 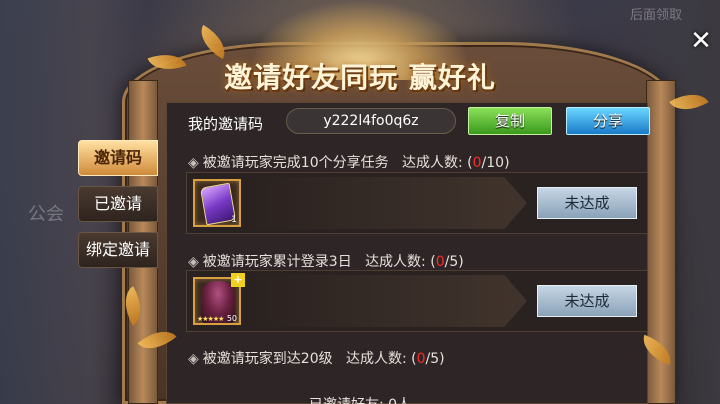 I want to click on purple-scroll-item-icon: 1, so click(x=217, y=203).